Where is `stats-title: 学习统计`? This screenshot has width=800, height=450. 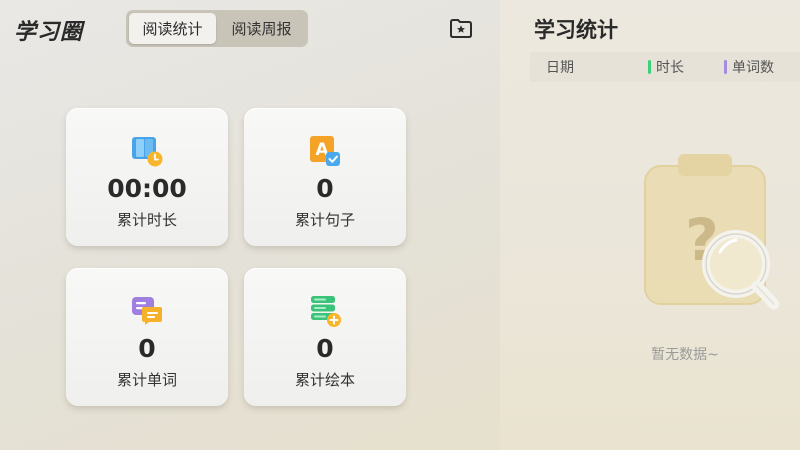 stats-title: 学习统计 is located at coordinates (576, 30).